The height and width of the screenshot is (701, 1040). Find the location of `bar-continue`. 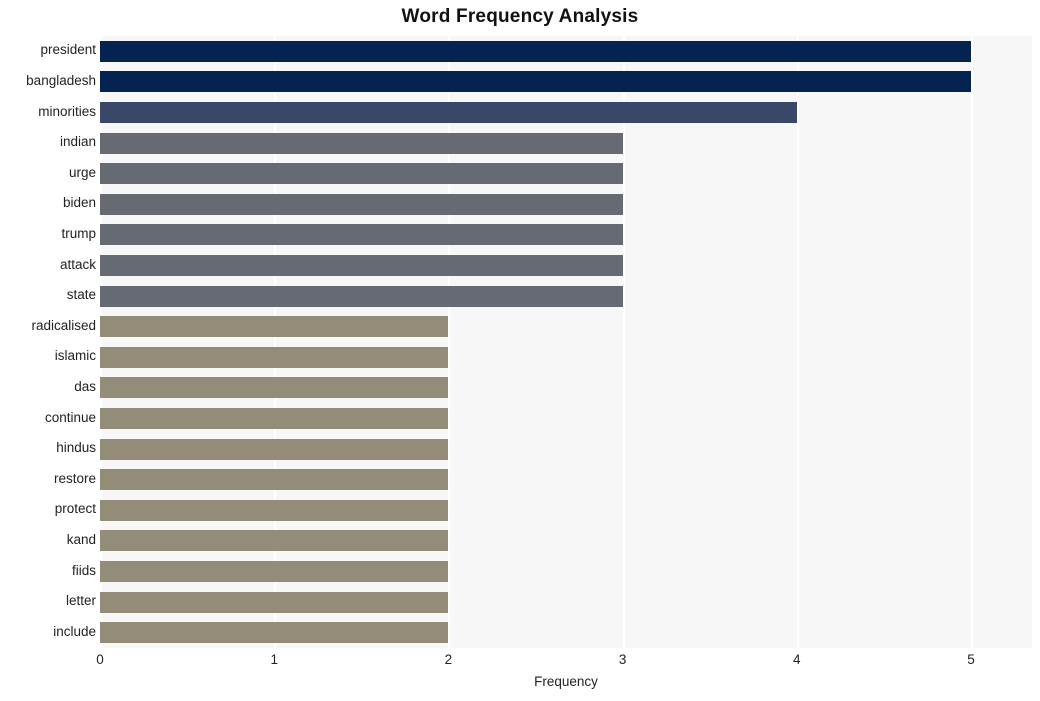

bar-continue is located at coordinates (274, 418).